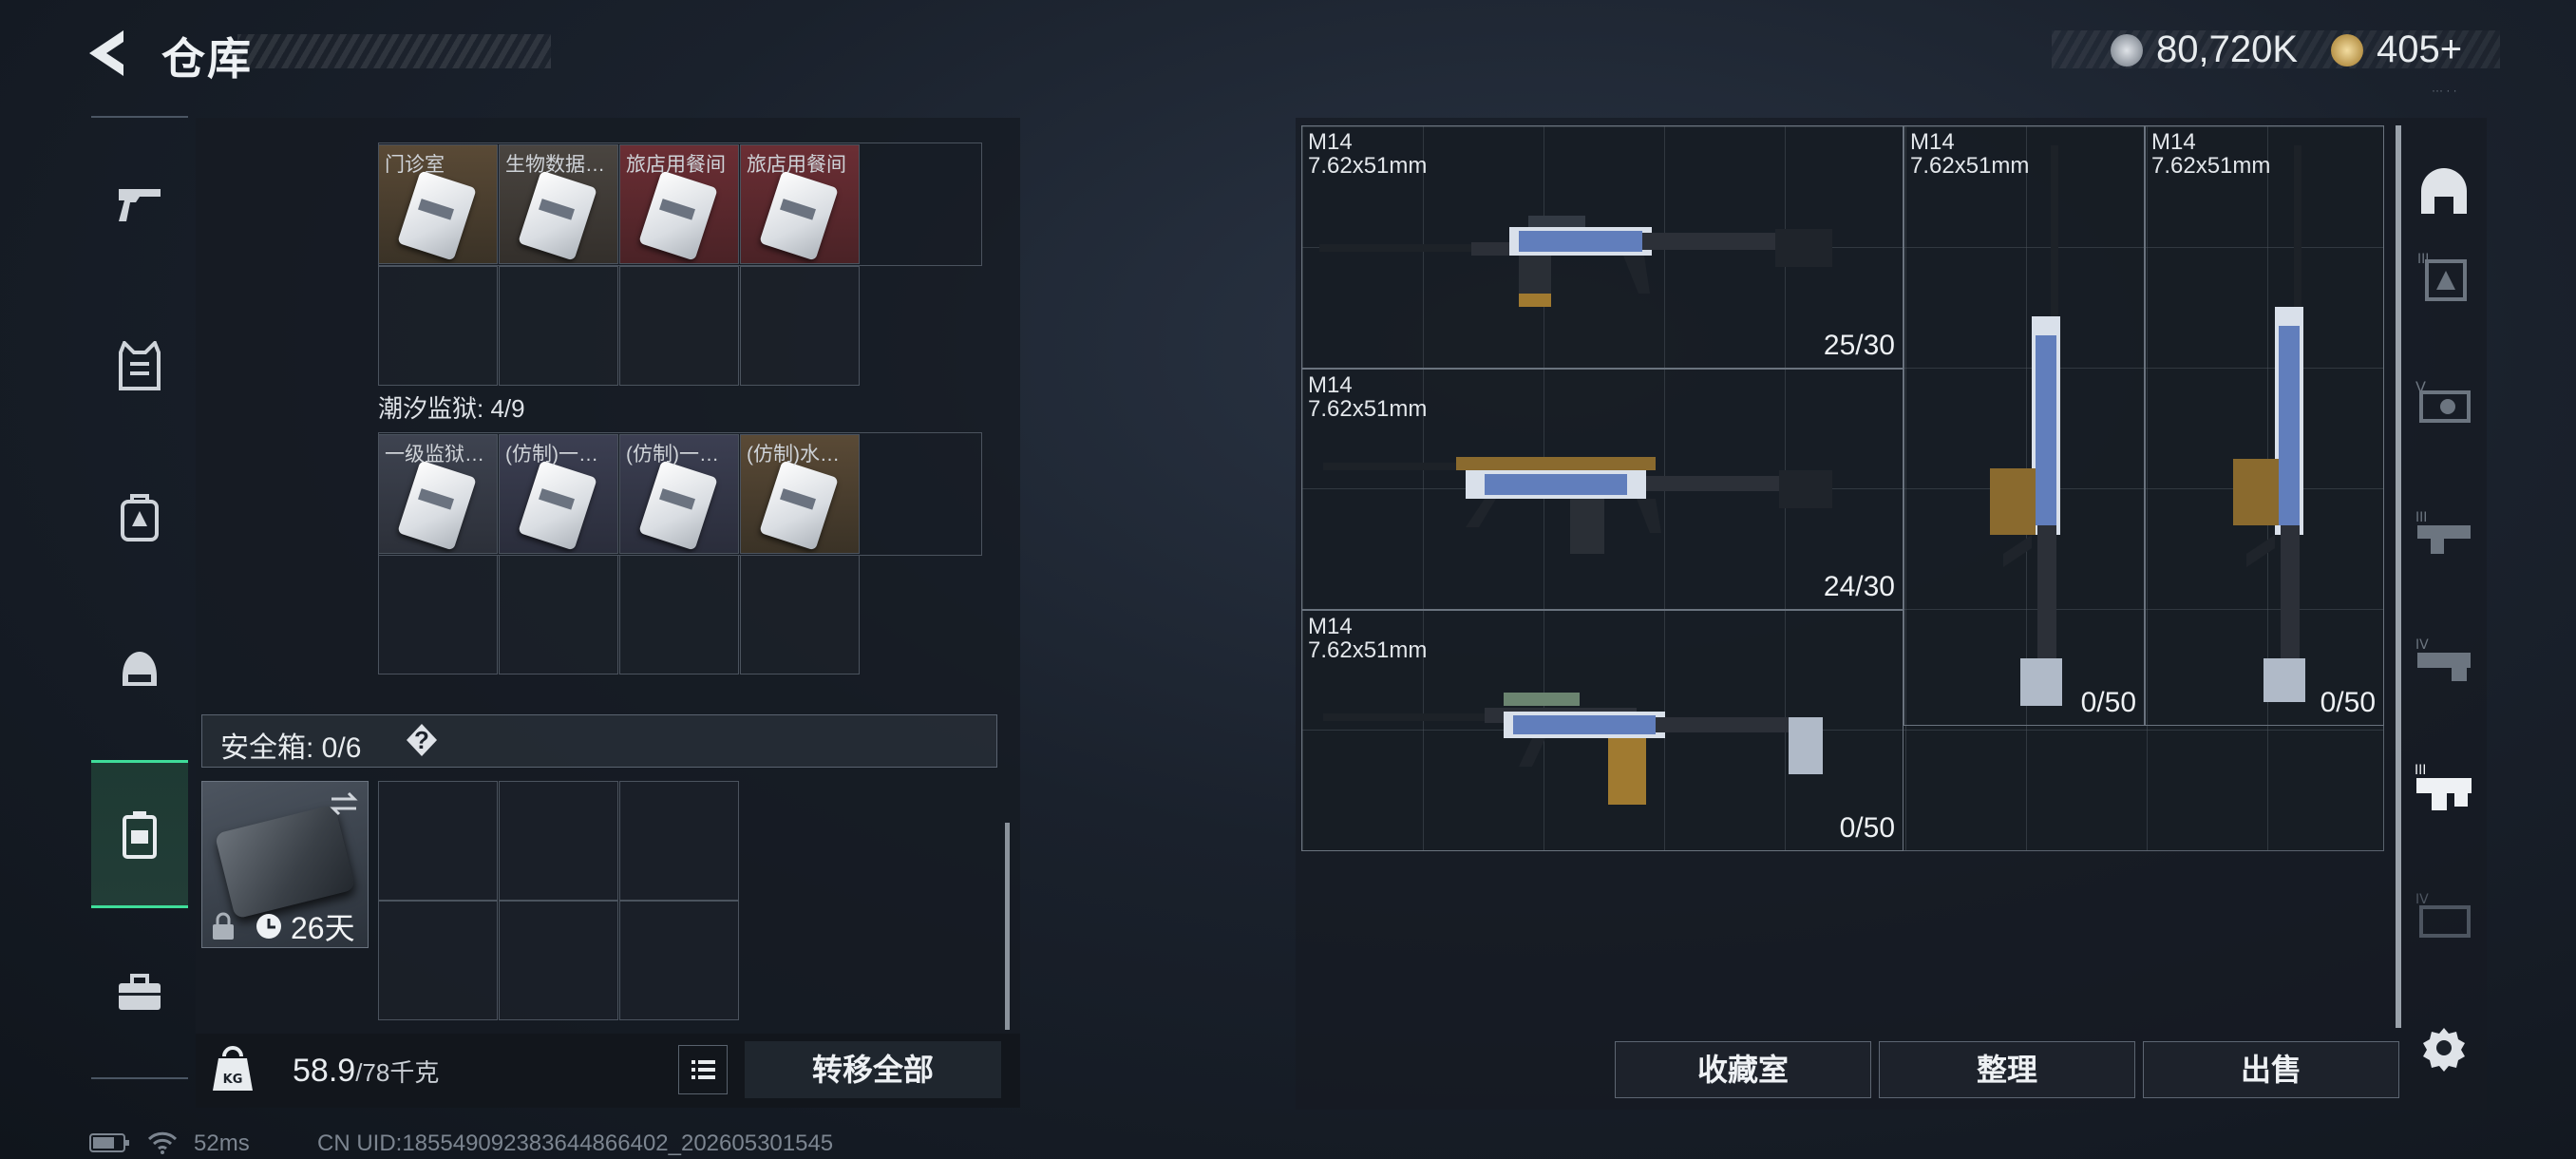 The width and height of the screenshot is (2576, 1159). I want to click on safe-case-icon, so click(140, 835).